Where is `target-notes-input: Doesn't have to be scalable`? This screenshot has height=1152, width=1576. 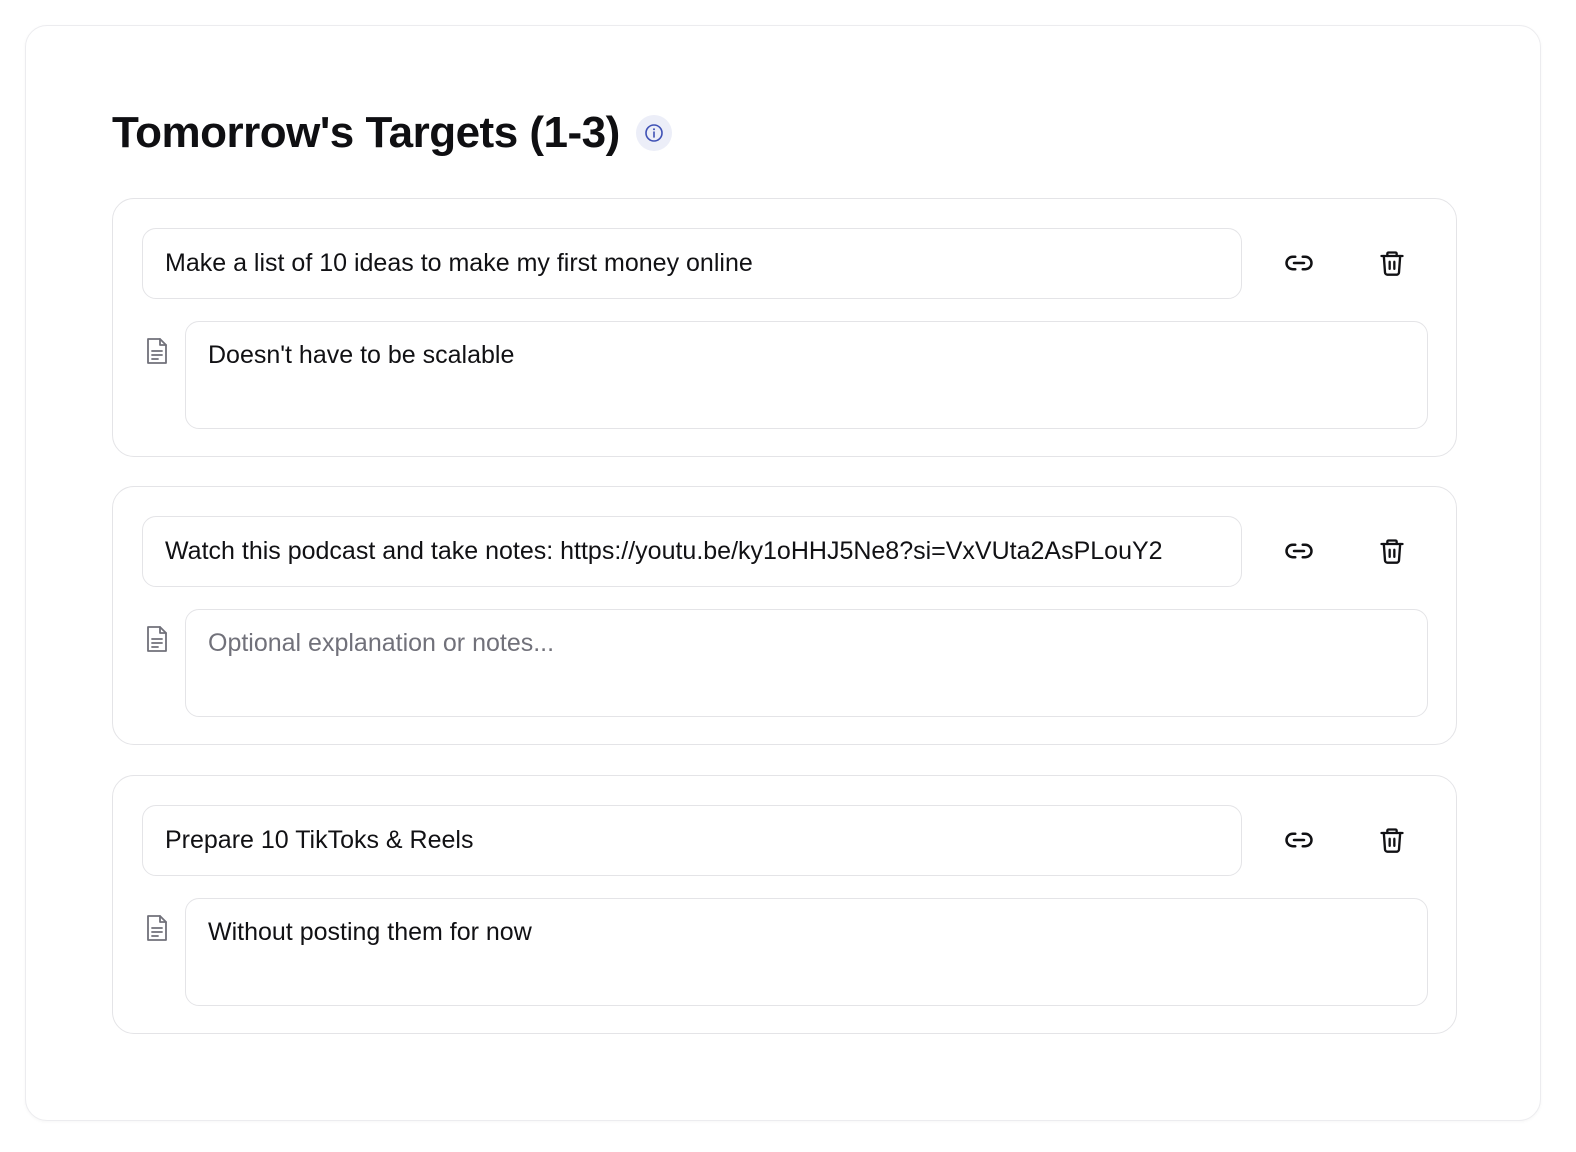
target-notes-input: Doesn't have to be scalable is located at coordinates (806, 375).